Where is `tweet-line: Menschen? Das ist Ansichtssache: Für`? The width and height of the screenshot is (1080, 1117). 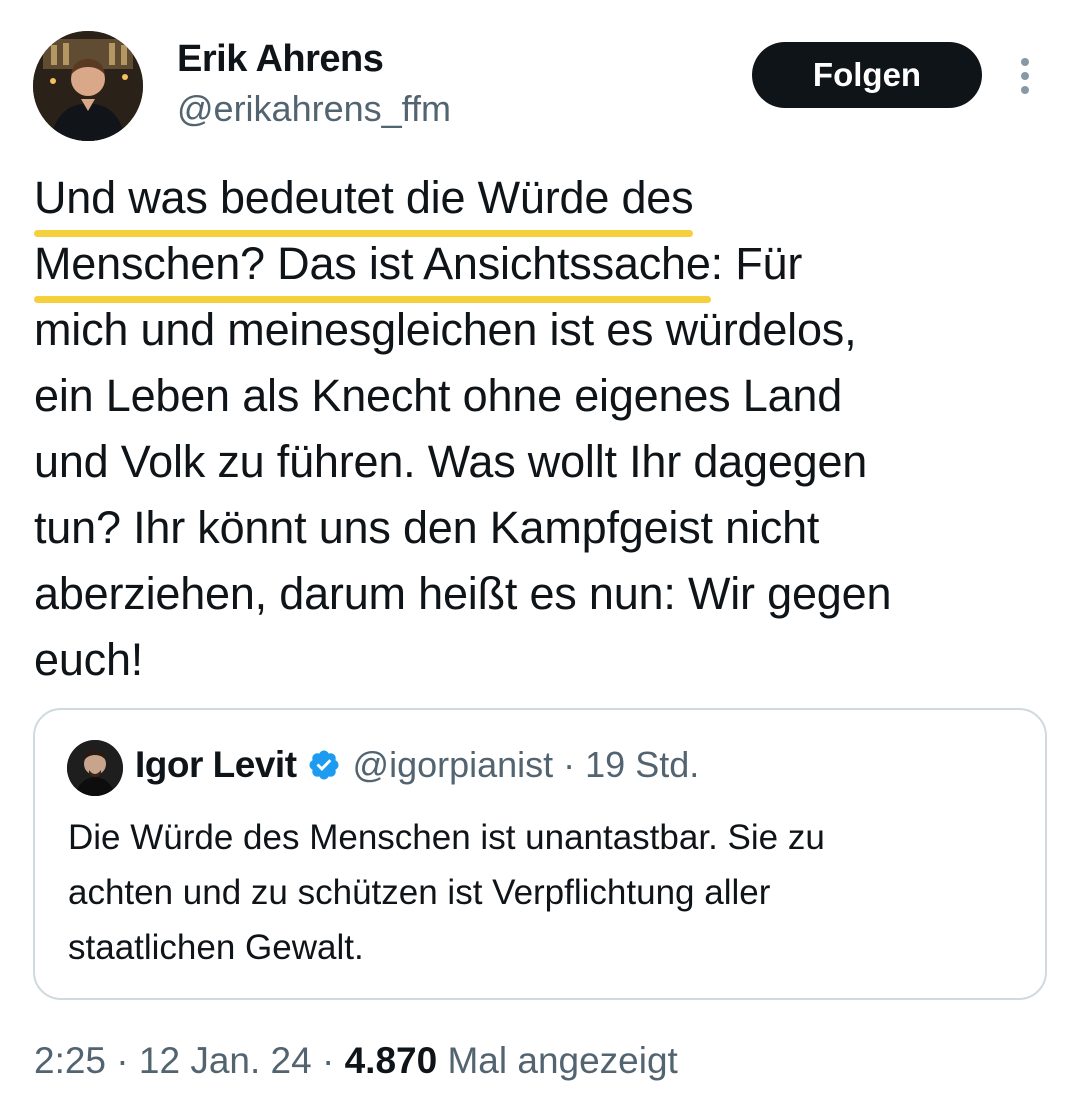
tweet-line: Menschen? Das ist Ansichtssache: Für is located at coordinates (534, 267).